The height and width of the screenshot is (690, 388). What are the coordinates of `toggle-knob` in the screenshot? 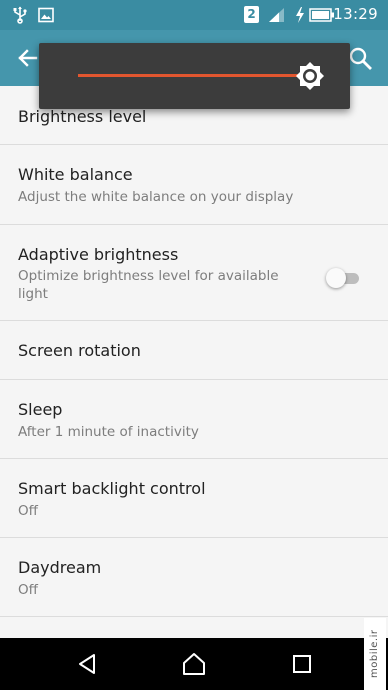 It's located at (336, 278).